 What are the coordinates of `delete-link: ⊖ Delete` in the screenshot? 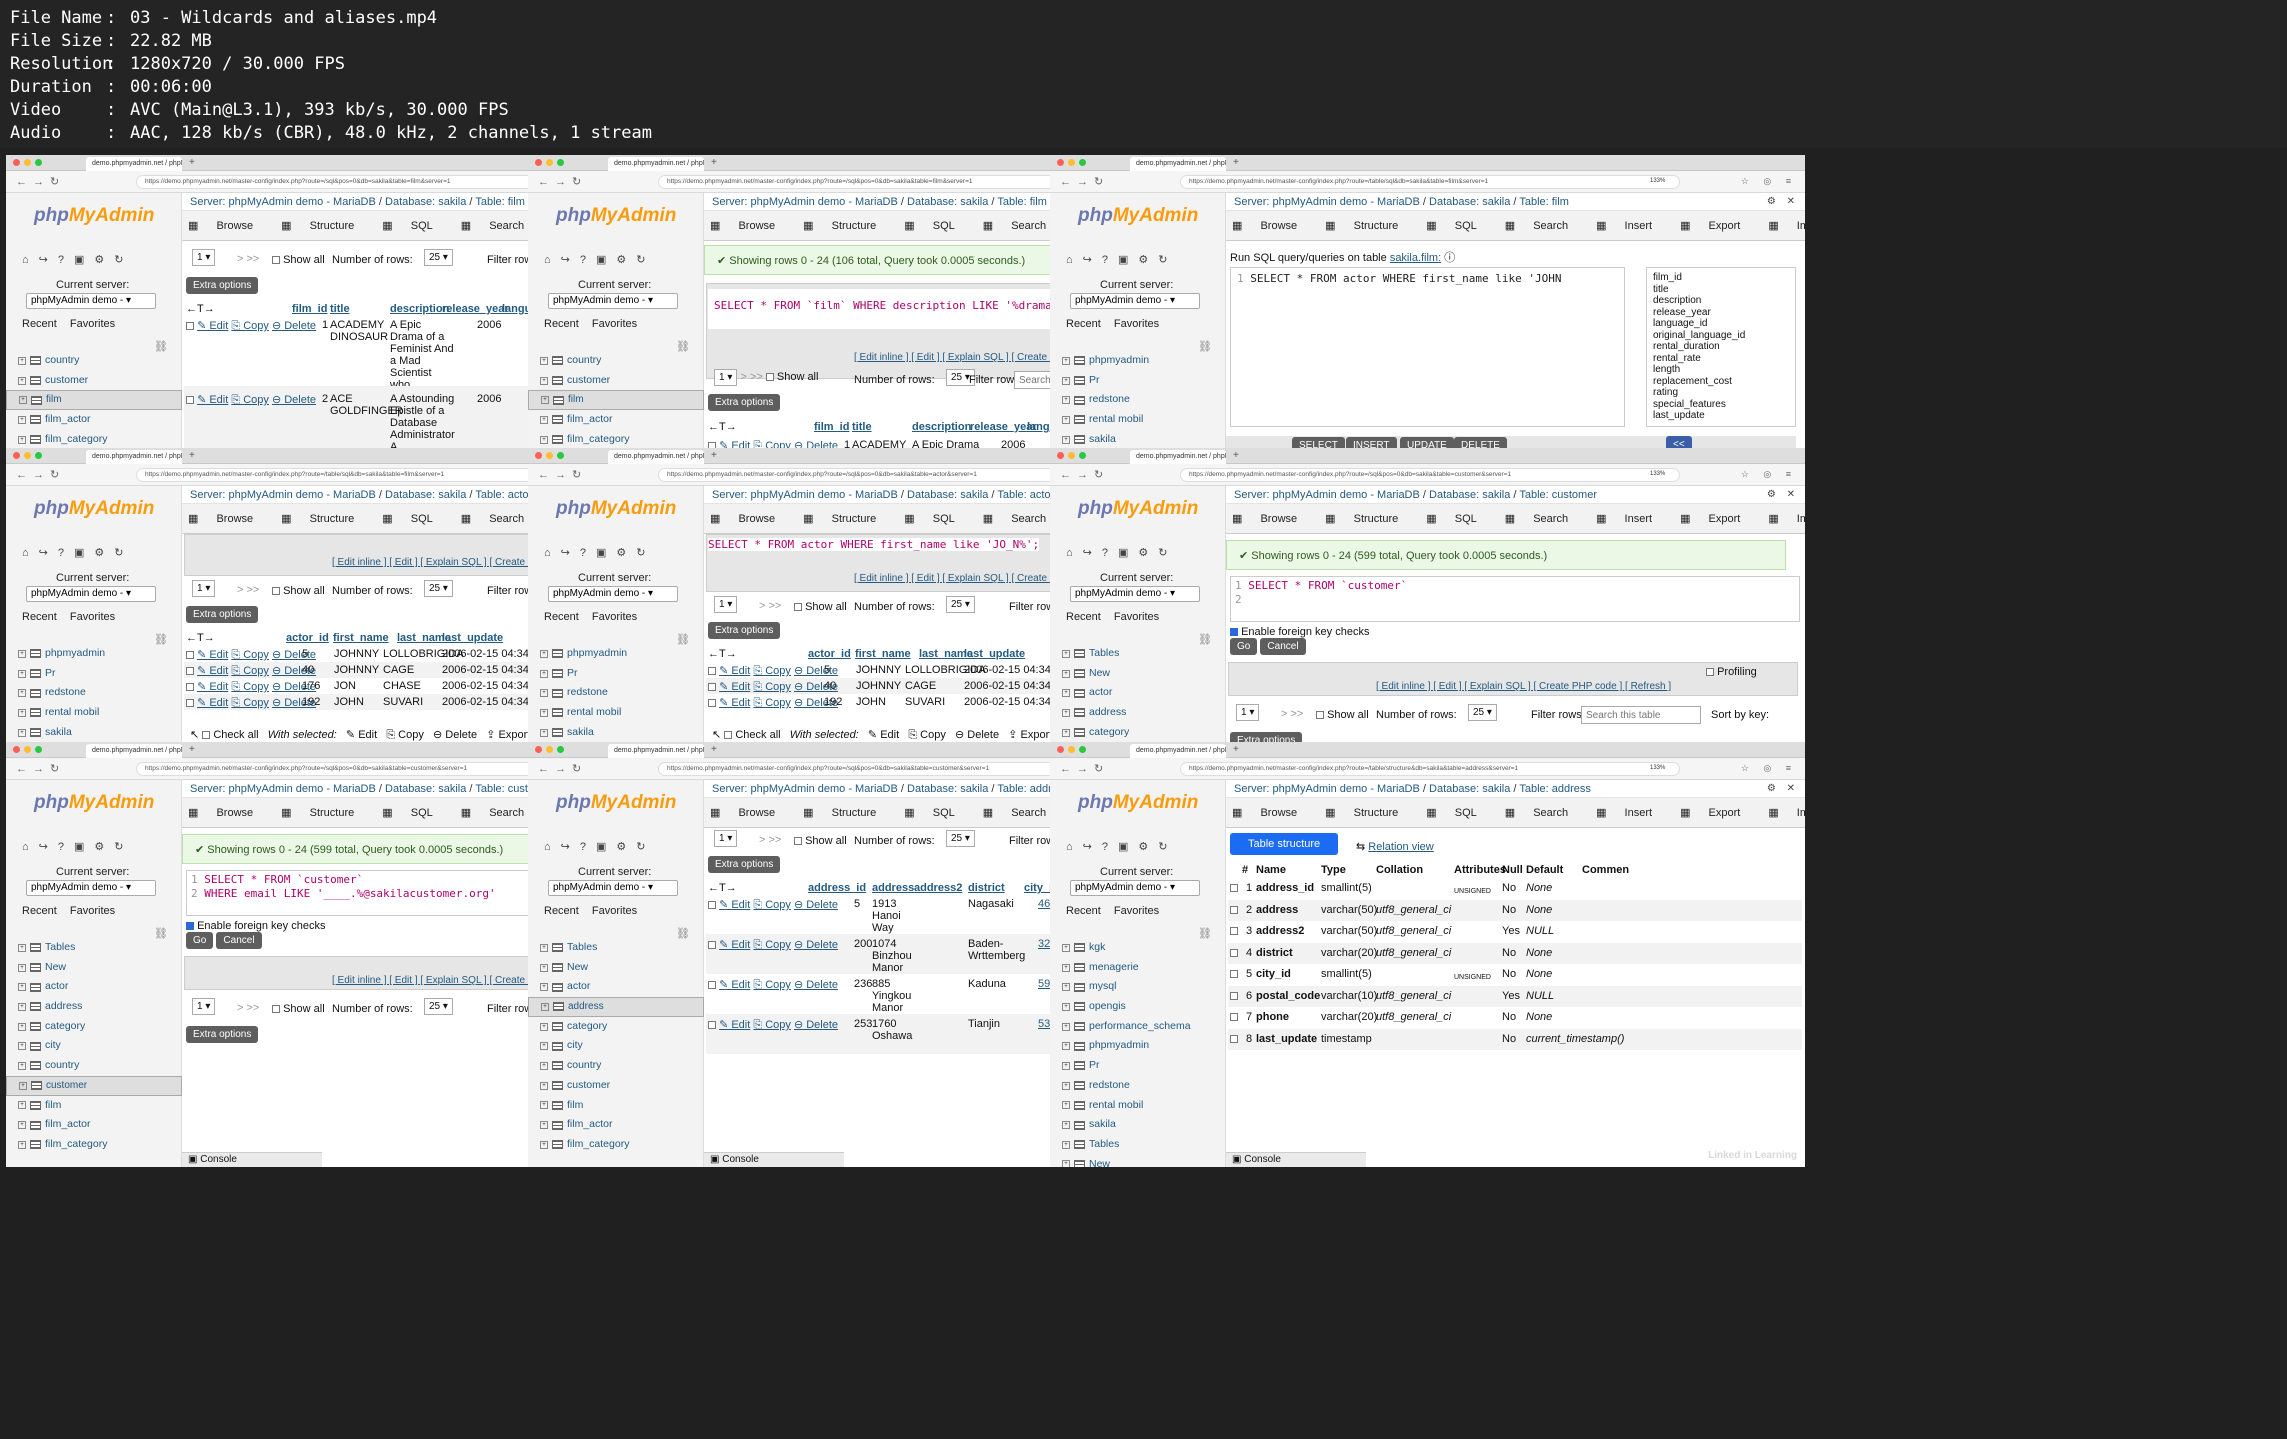 It's located at (816, 1025).